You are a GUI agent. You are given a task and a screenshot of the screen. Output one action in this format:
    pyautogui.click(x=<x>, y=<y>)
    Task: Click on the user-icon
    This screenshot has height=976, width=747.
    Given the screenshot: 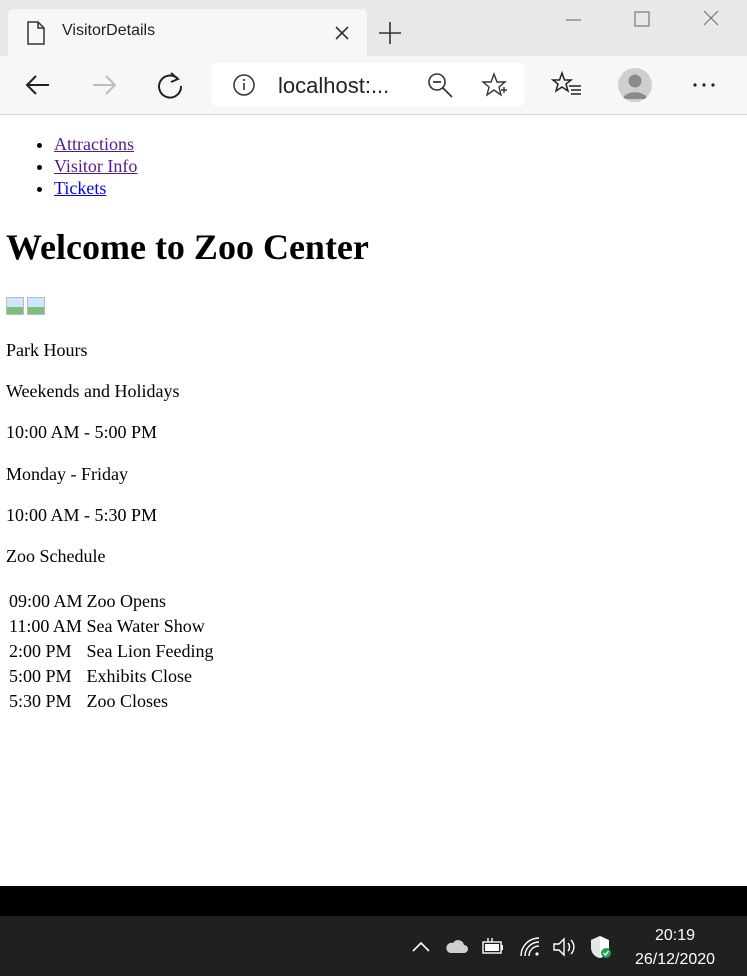 What is the action you would take?
    pyautogui.click(x=635, y=86)
    